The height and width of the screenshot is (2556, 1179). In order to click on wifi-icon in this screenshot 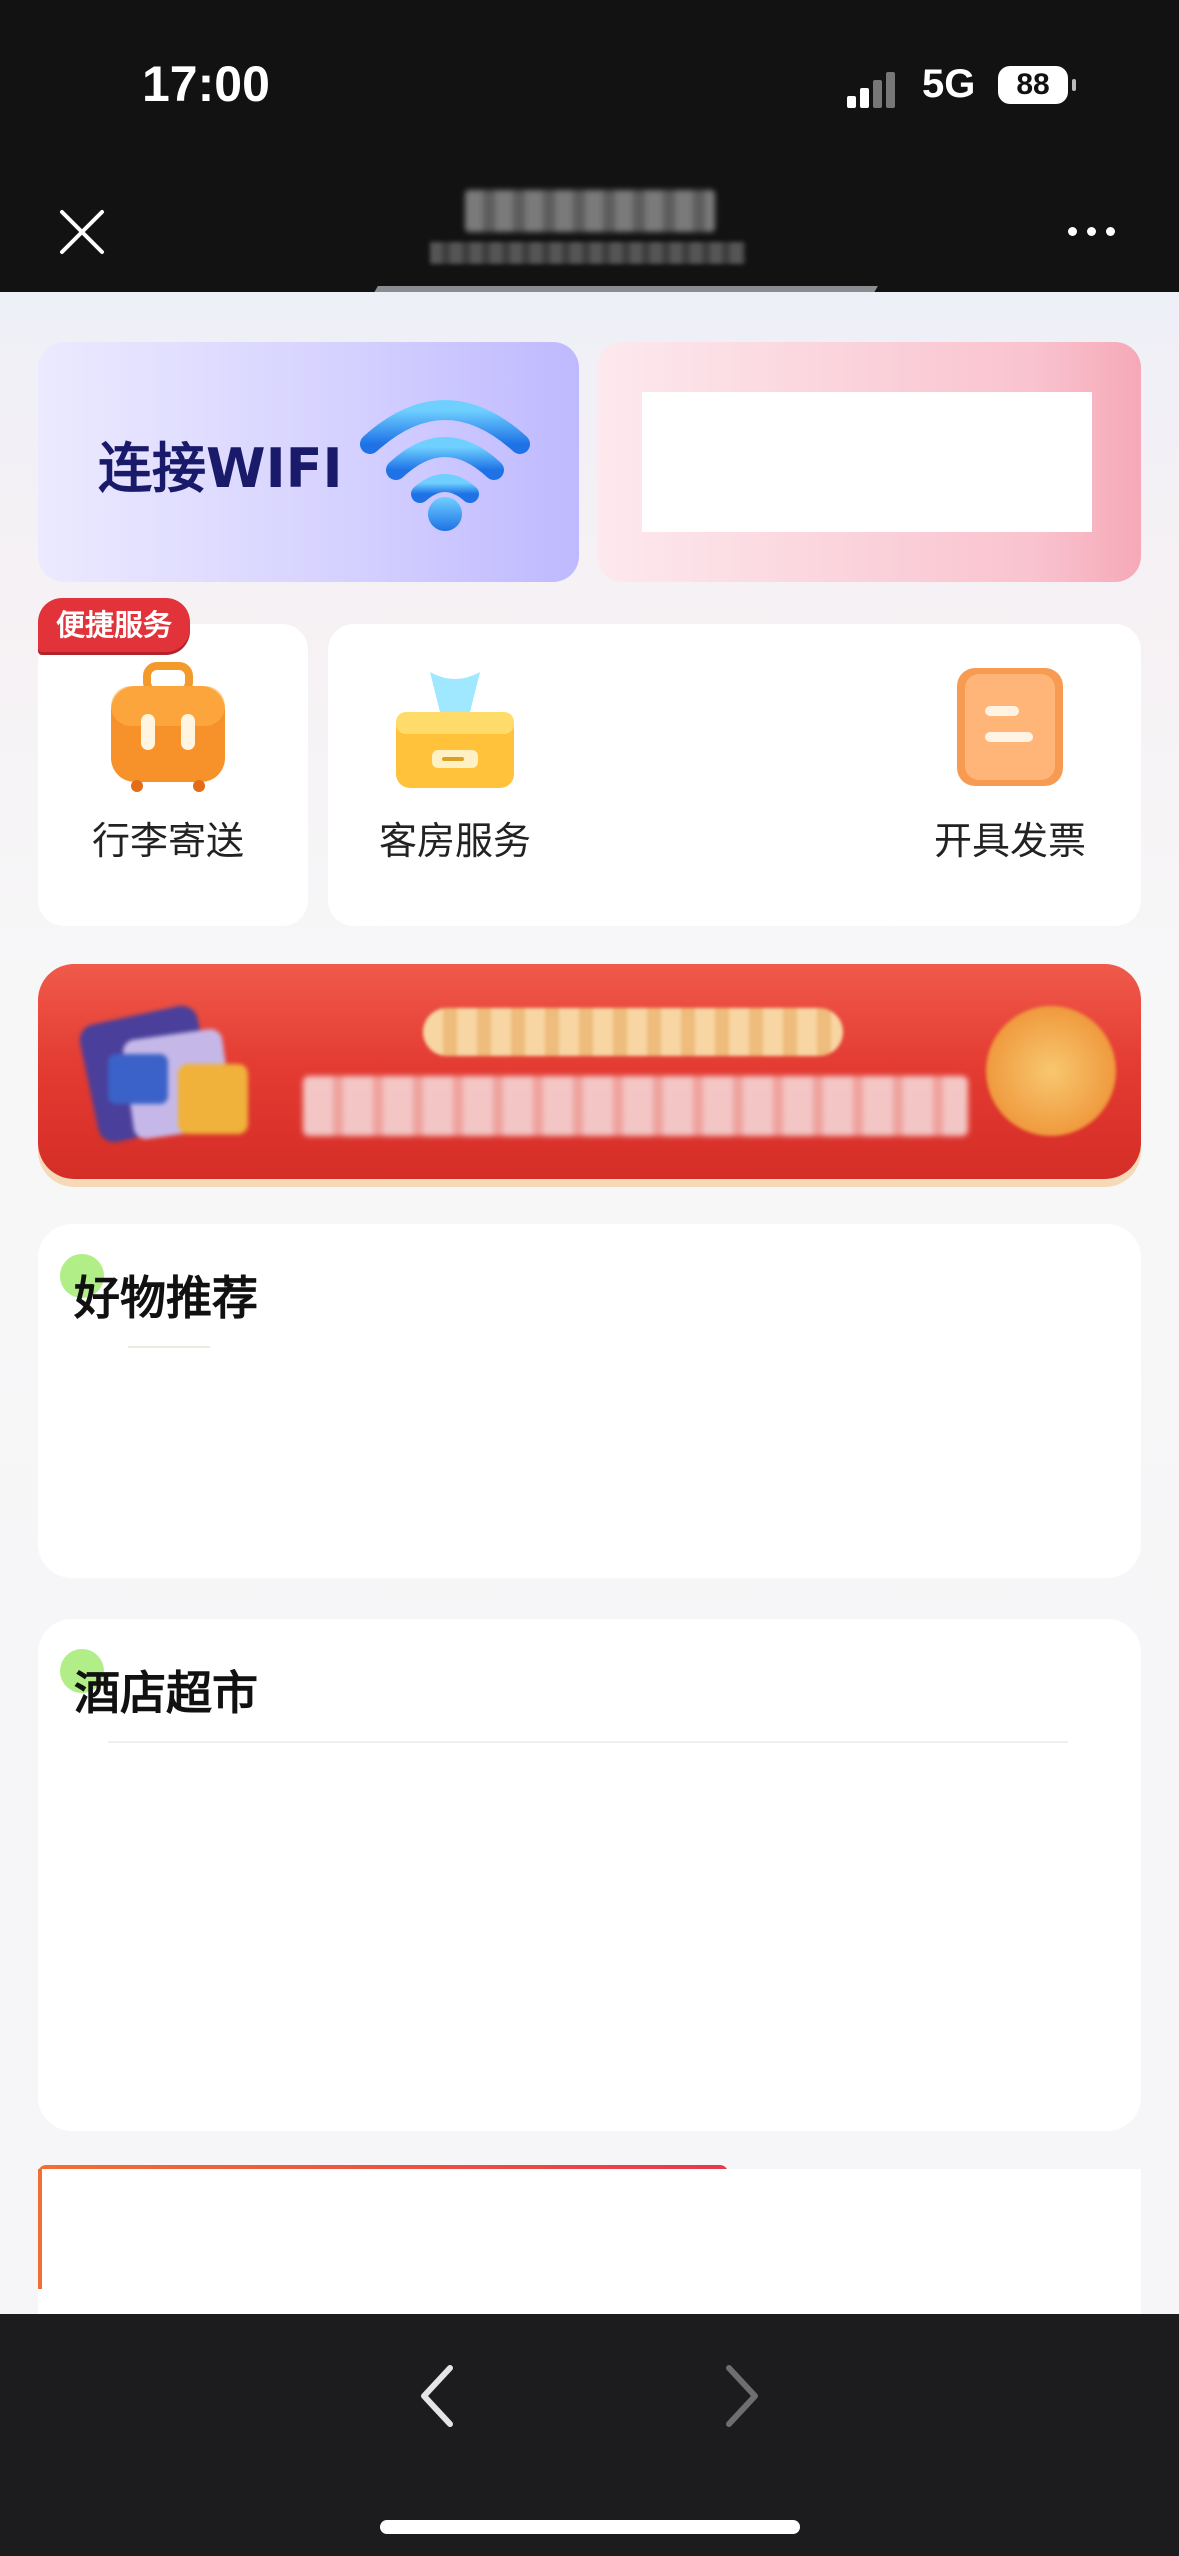, I will do `click(445, 465)`.